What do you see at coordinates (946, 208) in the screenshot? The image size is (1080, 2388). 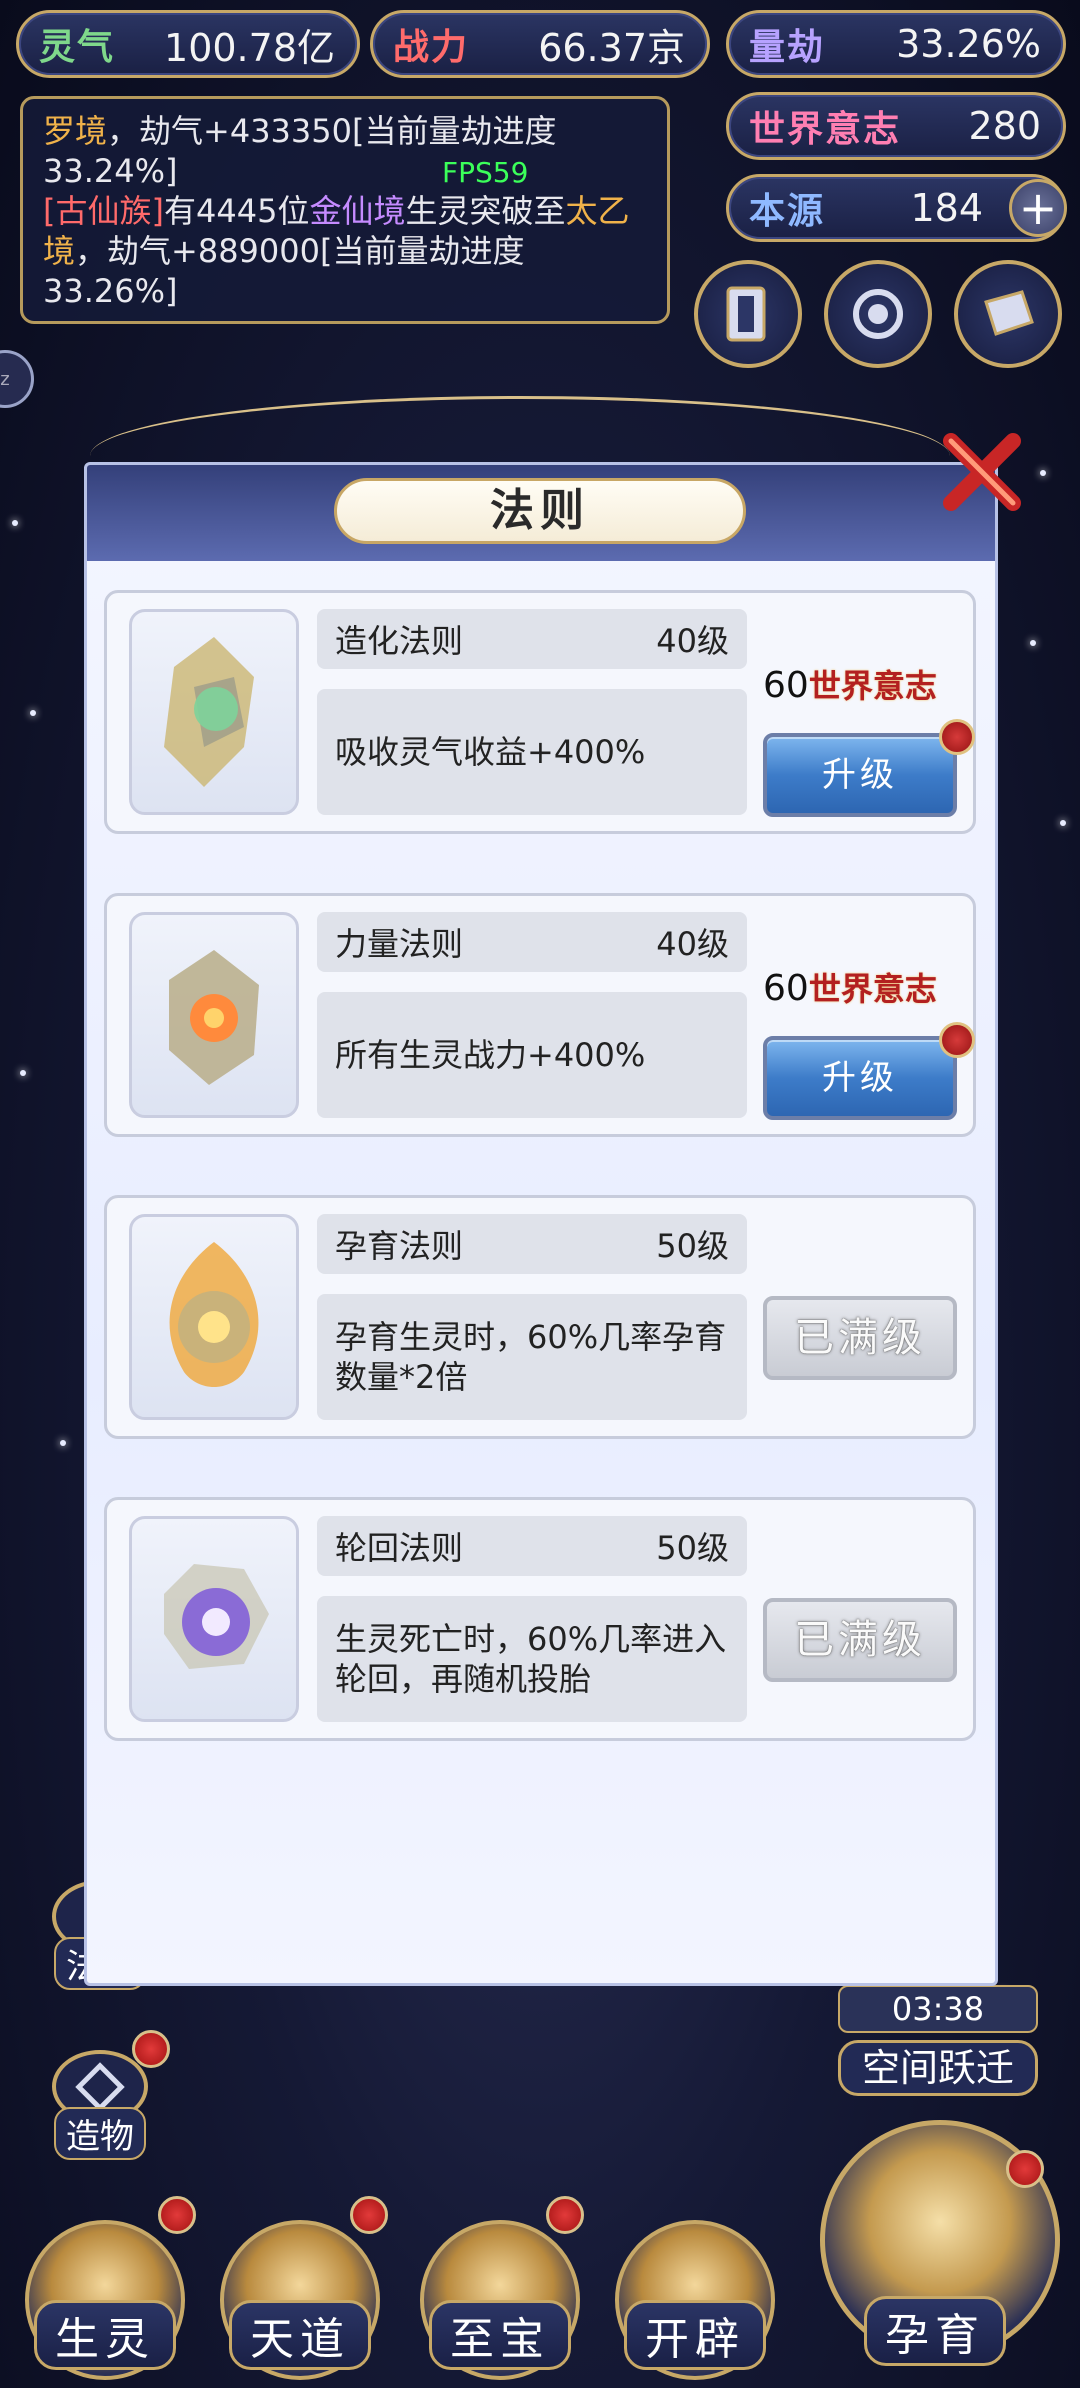 I see `source-value: 184` at bounding box center [946, 208].